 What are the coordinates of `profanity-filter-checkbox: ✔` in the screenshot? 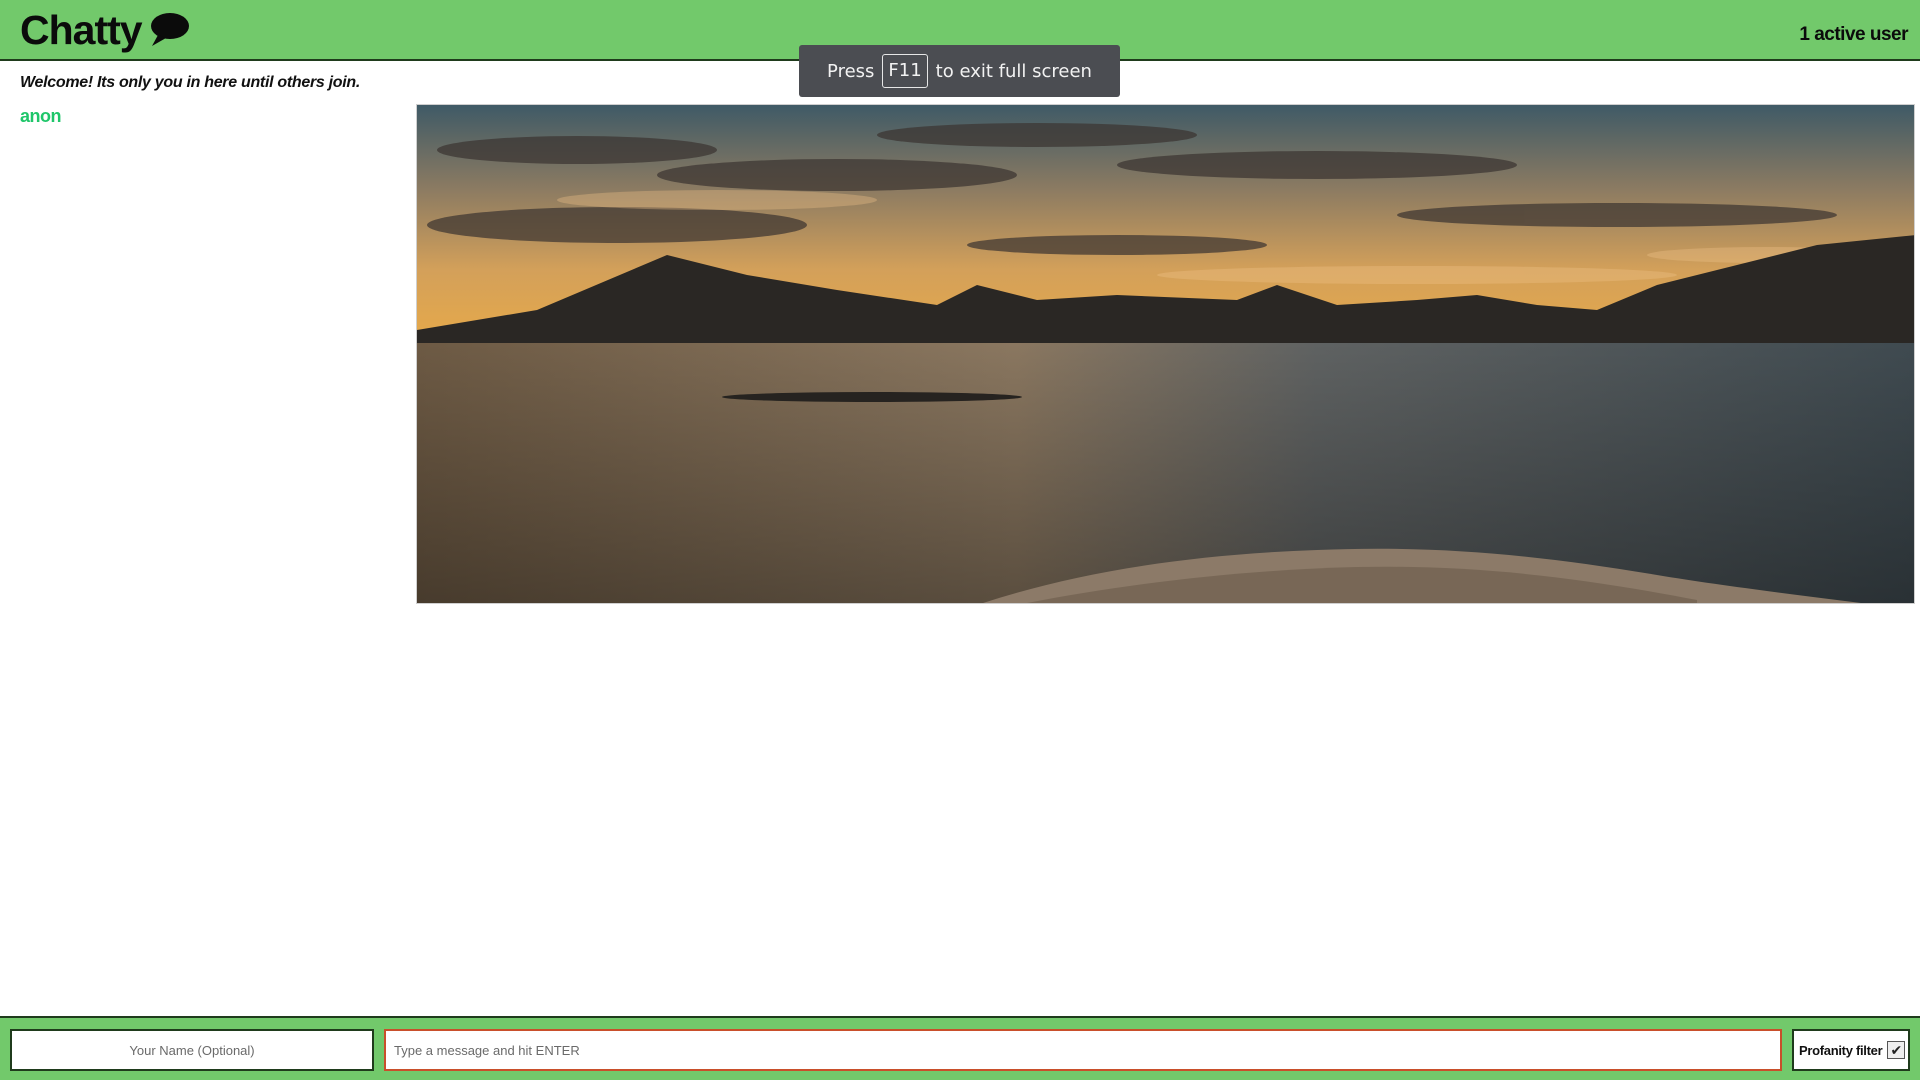 It's located at (1896, 1050).